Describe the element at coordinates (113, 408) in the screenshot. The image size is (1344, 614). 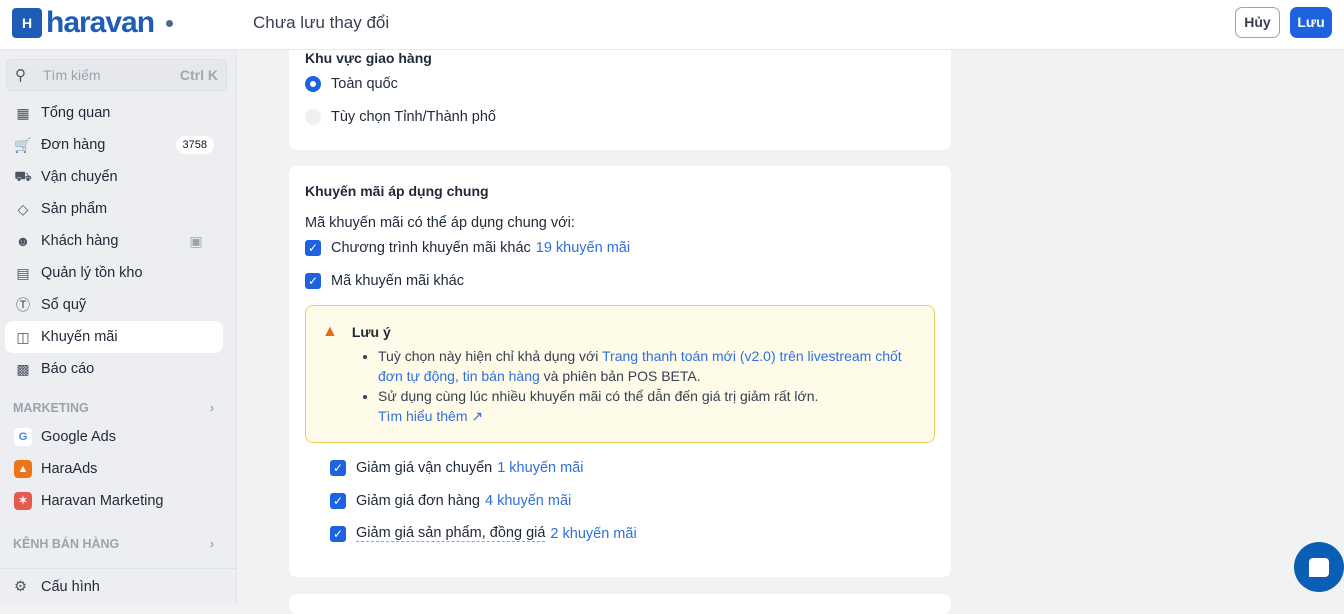
I see `marketing-section: MARKETING ›` at that location.